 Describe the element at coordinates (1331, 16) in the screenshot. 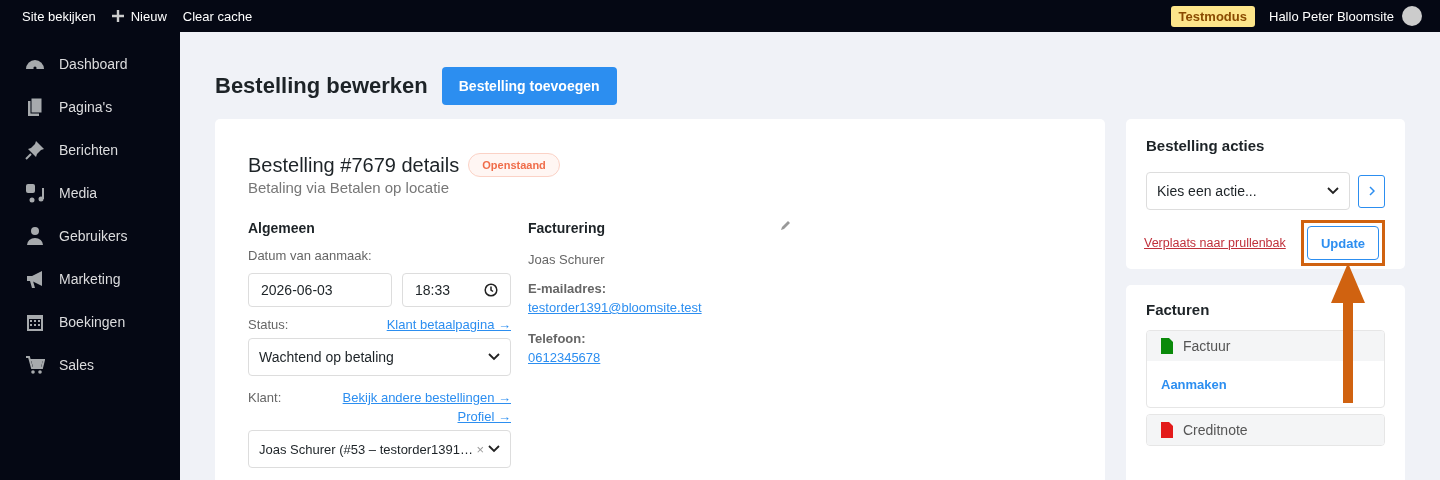

I see `greeting-text: Hallo Peter Bloomsite` at that location.